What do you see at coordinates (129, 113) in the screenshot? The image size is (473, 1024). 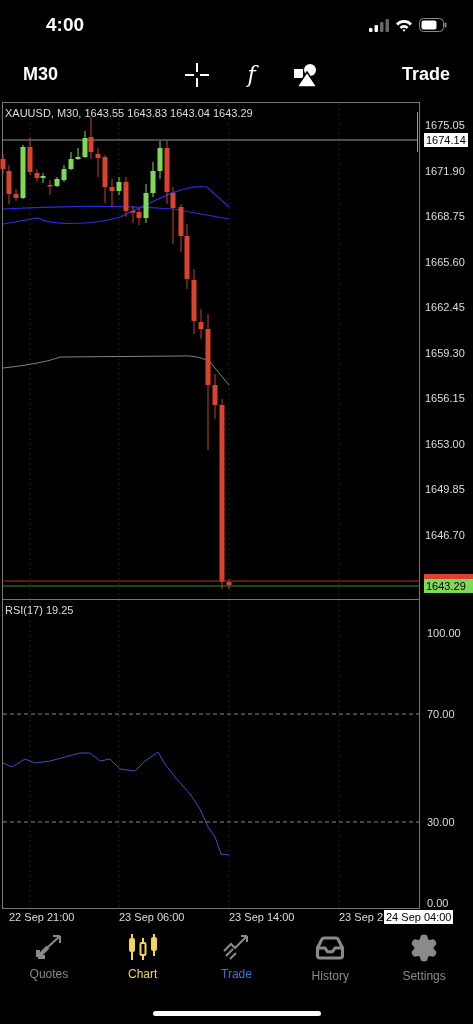 I see `chart-title: XAUUSD, M30, 1643.55 1643.83 1643.04 1643.29` at bounding box center [129, 113].